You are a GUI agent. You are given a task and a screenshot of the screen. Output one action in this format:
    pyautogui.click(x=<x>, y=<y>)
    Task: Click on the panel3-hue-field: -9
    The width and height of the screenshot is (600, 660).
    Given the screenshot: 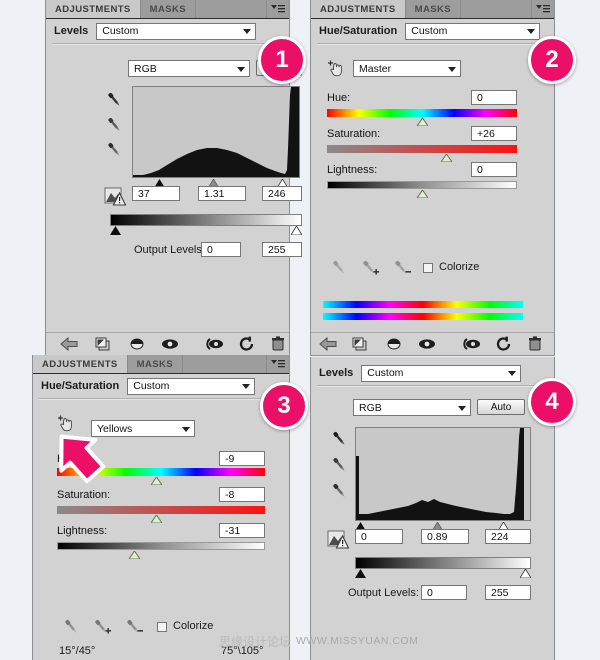 What is the action you would take?
    pyautogui.click(x=242, y=458)
    